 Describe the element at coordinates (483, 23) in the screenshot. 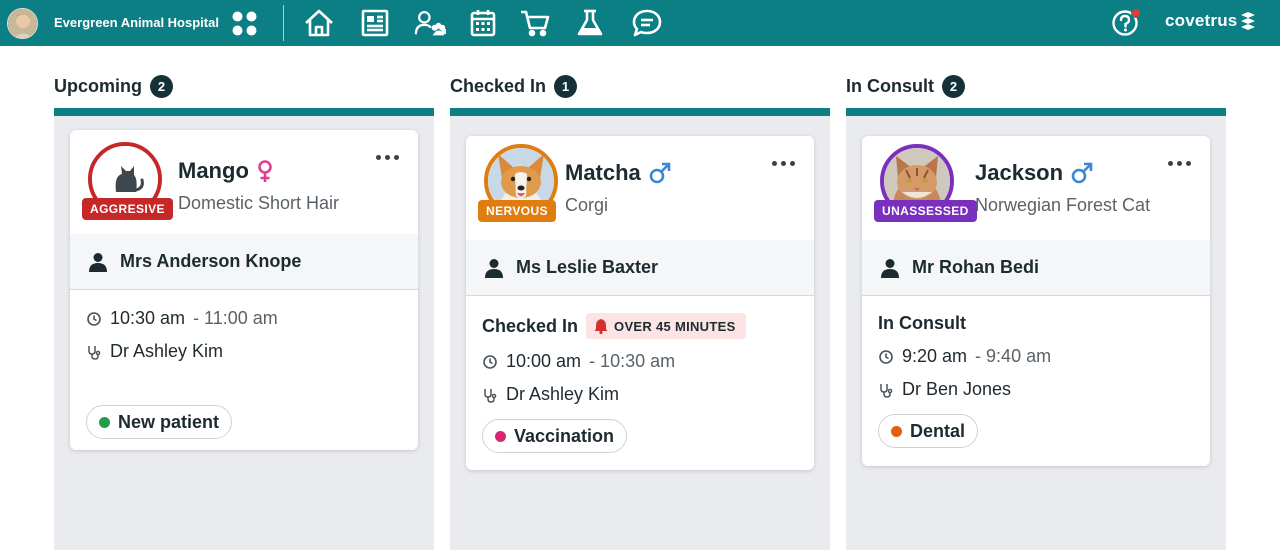

I see `calendar-icon` at that location.